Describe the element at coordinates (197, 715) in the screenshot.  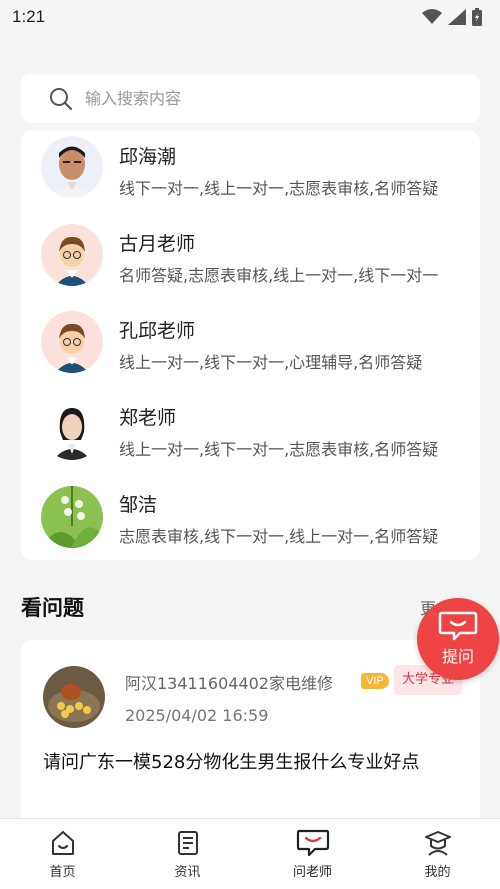
I see `question-time: 2025/04/02 16:59` at that location.